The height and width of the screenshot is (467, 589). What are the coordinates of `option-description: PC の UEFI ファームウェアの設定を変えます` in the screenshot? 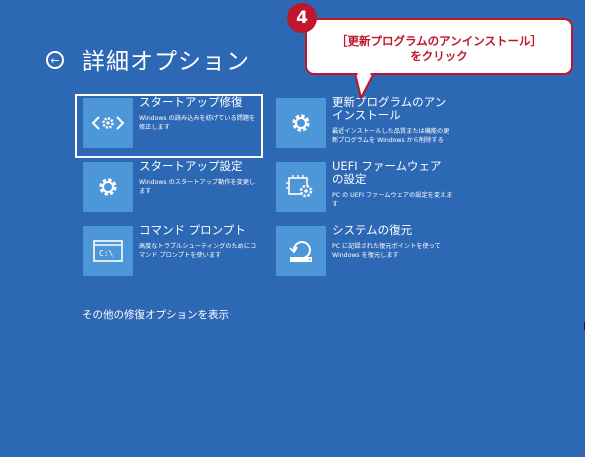 It's located at (392, 200).